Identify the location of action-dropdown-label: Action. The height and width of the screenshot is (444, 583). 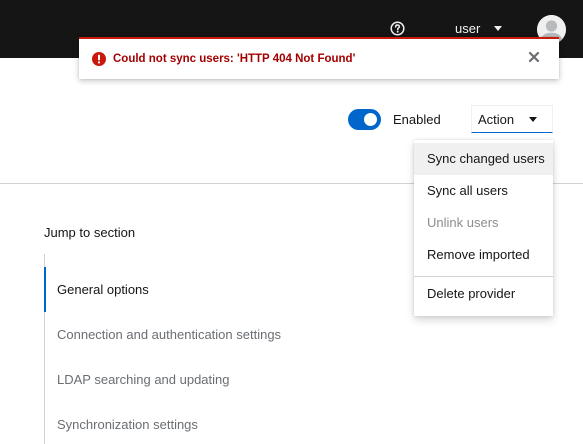
(496, 119).